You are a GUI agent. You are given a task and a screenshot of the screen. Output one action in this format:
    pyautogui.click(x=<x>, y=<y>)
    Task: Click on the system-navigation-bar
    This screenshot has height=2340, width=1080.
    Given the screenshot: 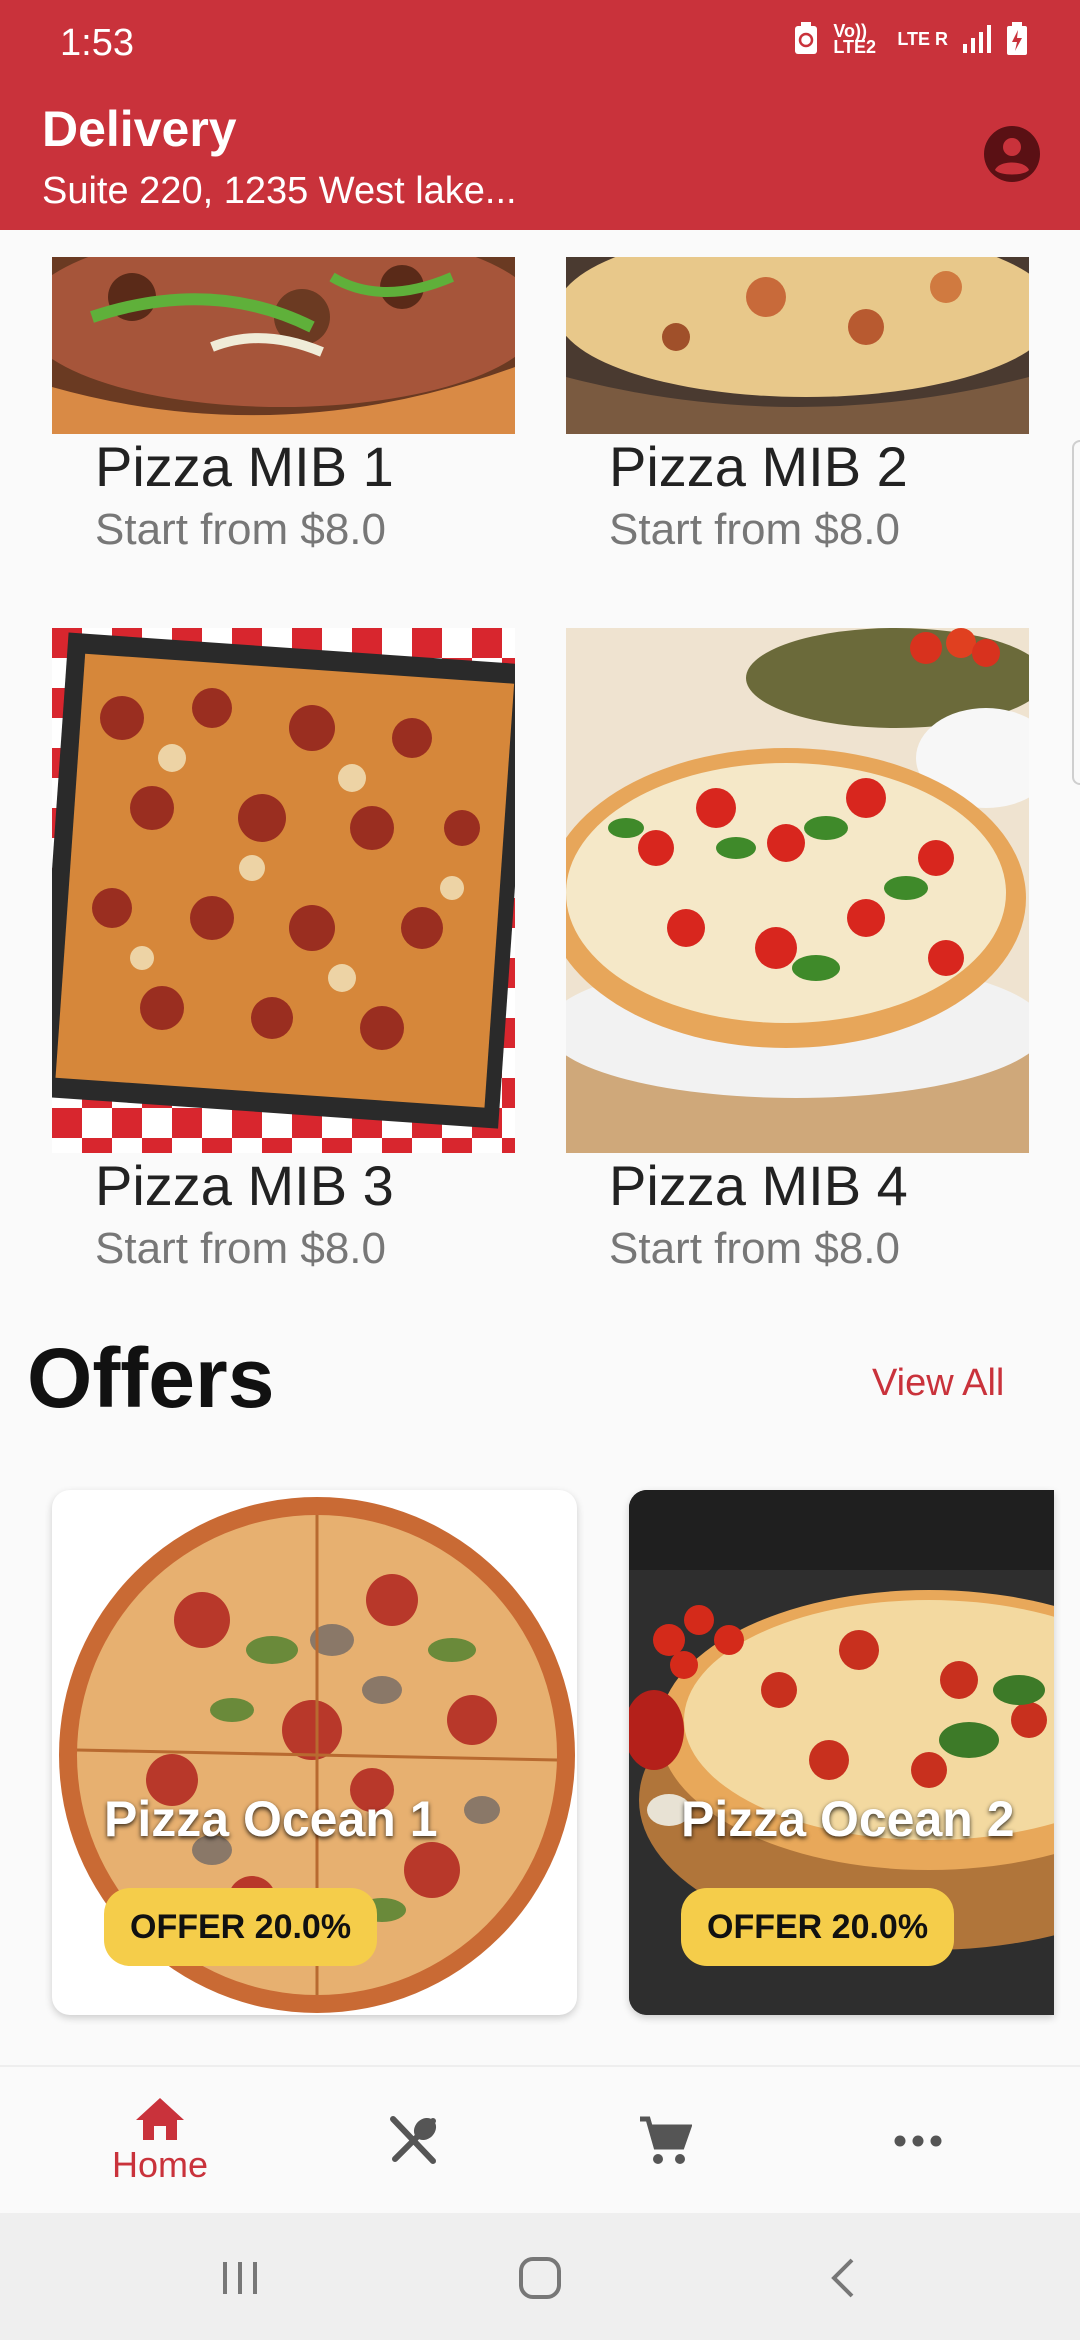 What is the action you would take?
    pyautogui.click(x=540, y=2276)
    